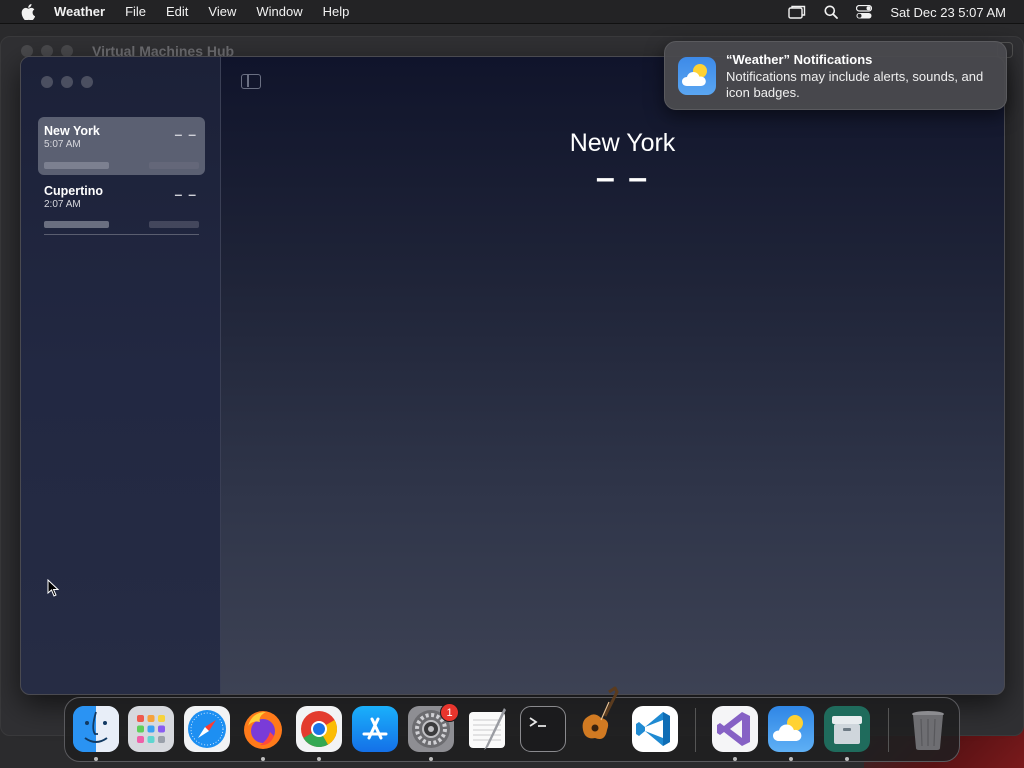  Describe the element at coordinates (96, 729) in the screenshot. I see `finder-icon` at that location.